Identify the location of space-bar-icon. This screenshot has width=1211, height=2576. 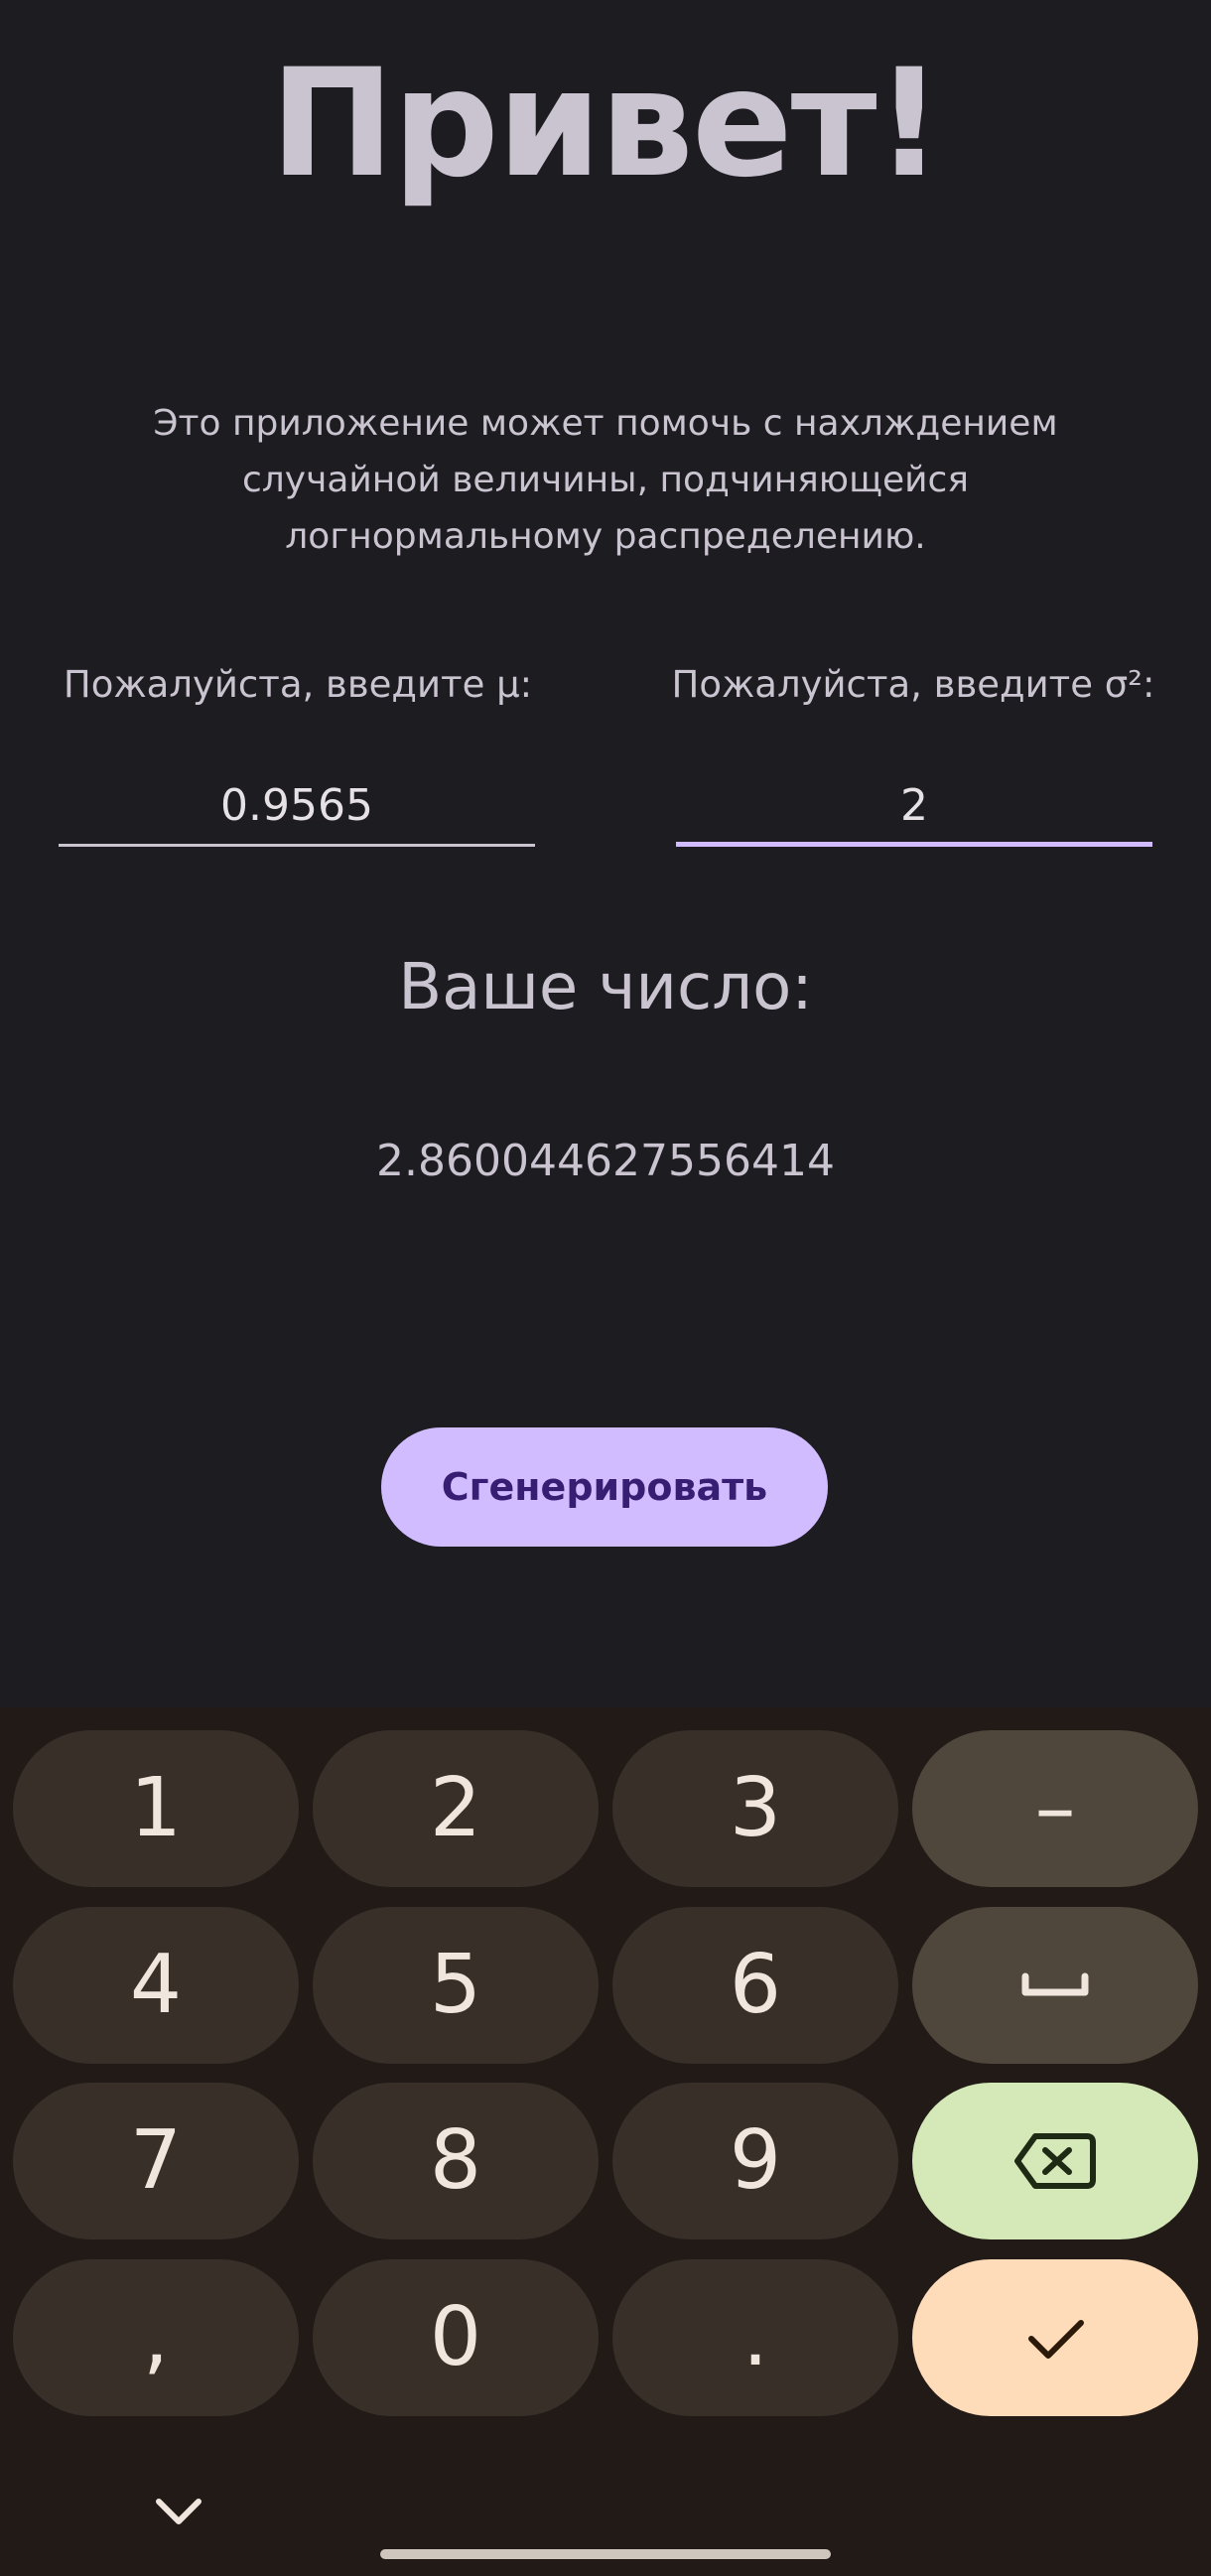
(1055, 1984).